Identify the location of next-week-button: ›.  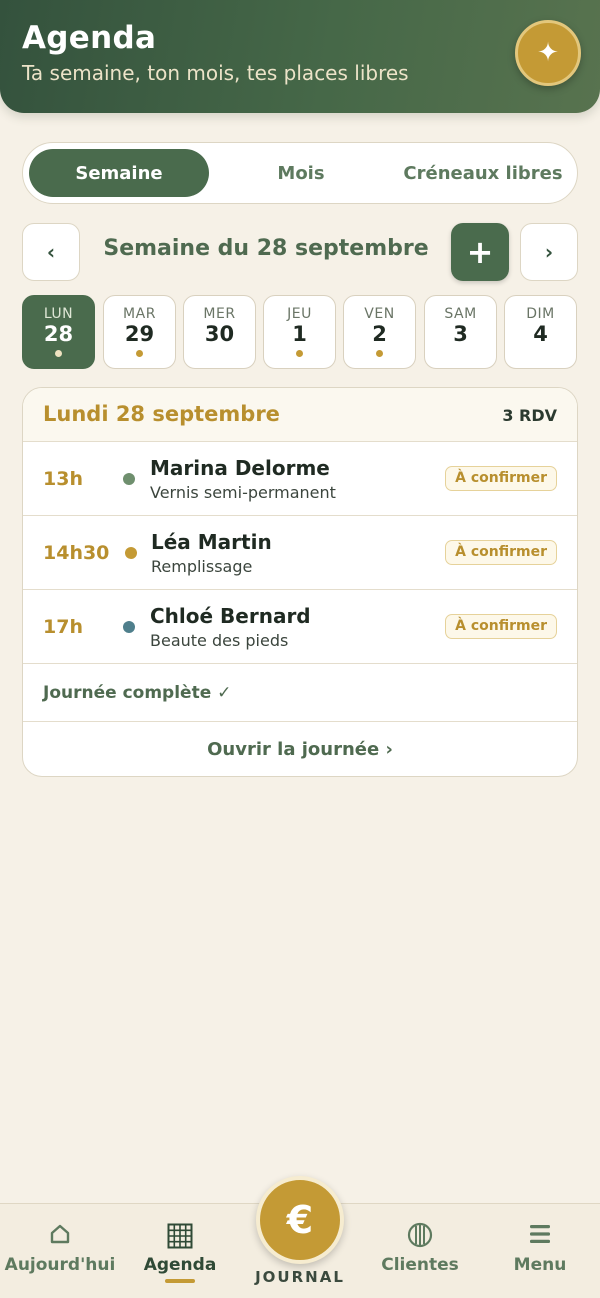
(549, 252).